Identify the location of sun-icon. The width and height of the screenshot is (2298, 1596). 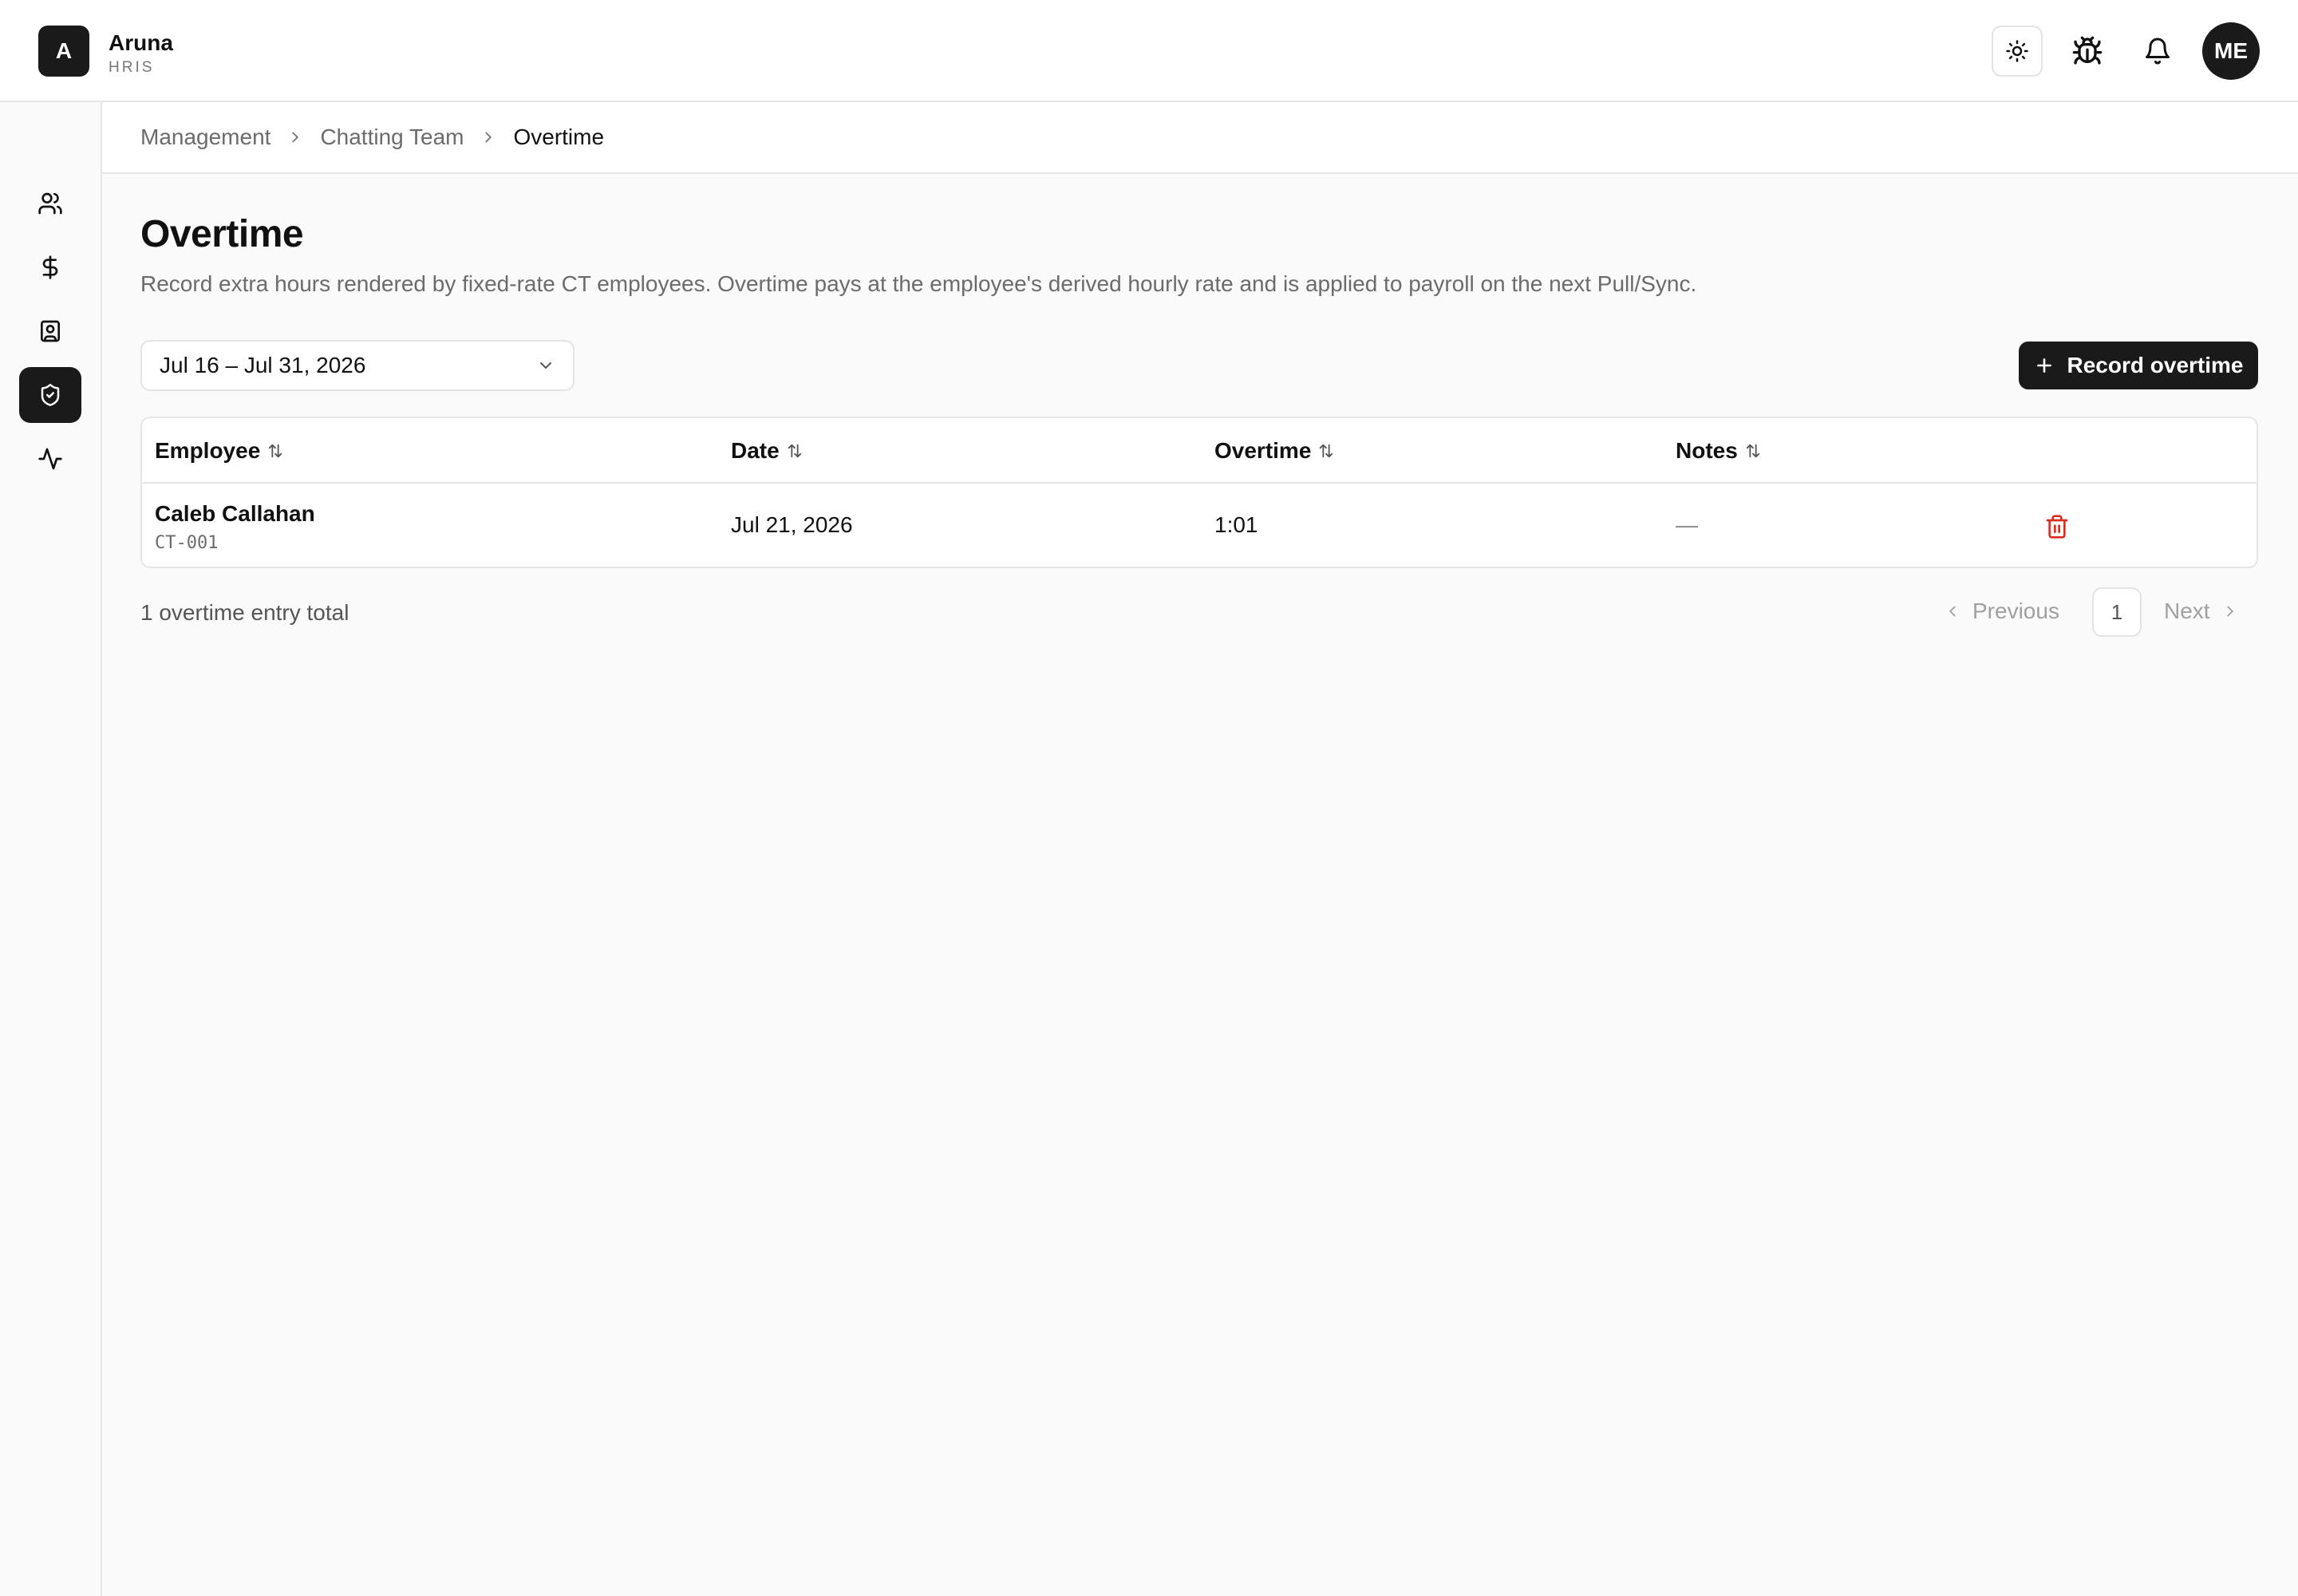
(2017, 51).